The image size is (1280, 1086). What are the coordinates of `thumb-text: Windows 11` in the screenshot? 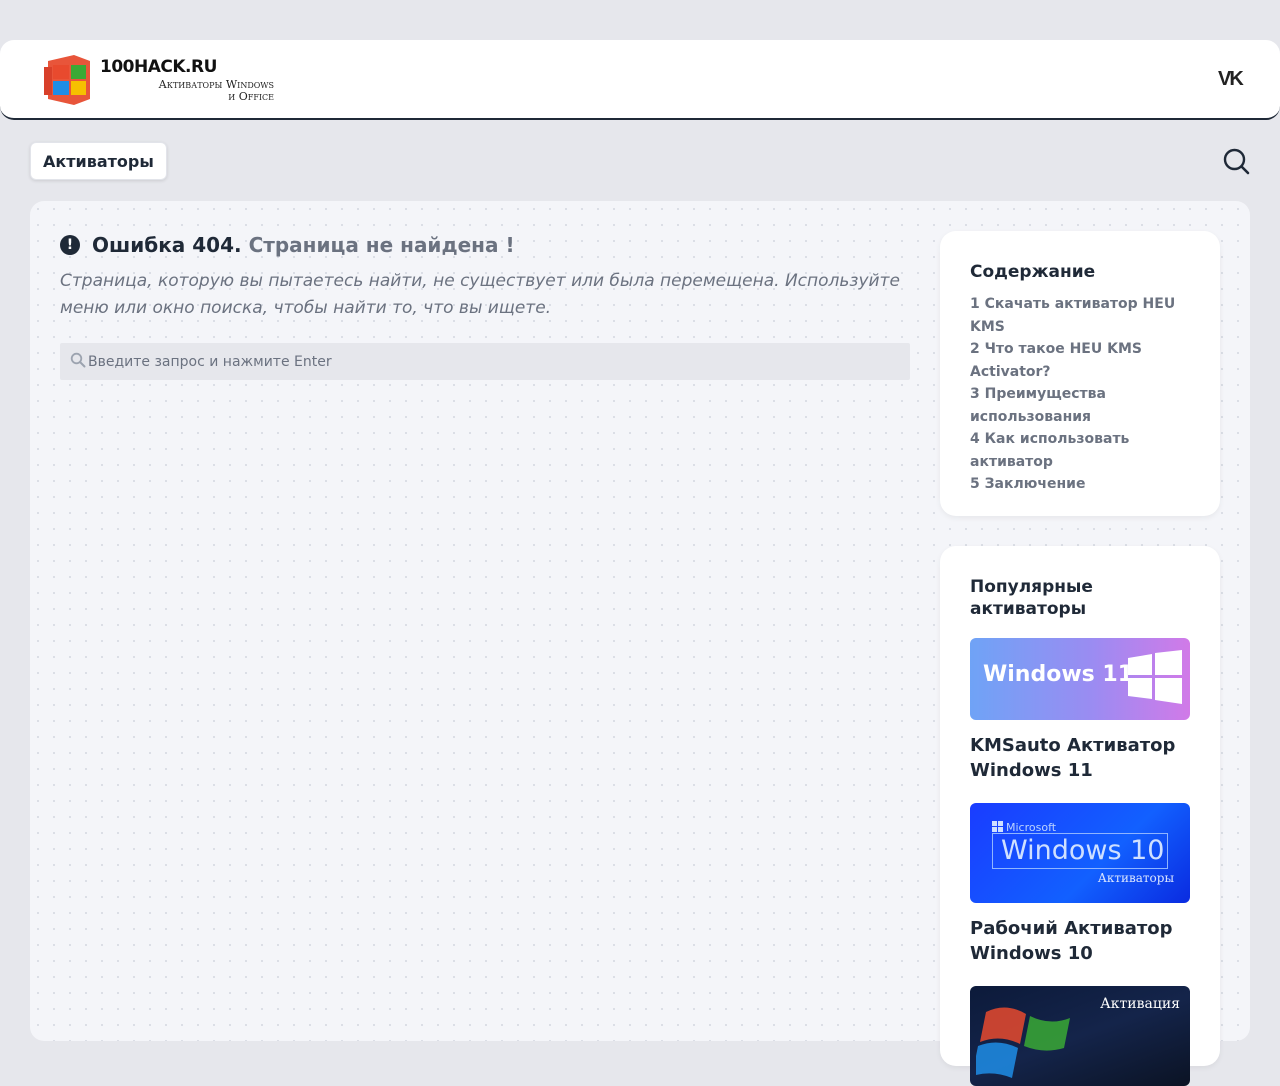 It's located at (1058, 674).